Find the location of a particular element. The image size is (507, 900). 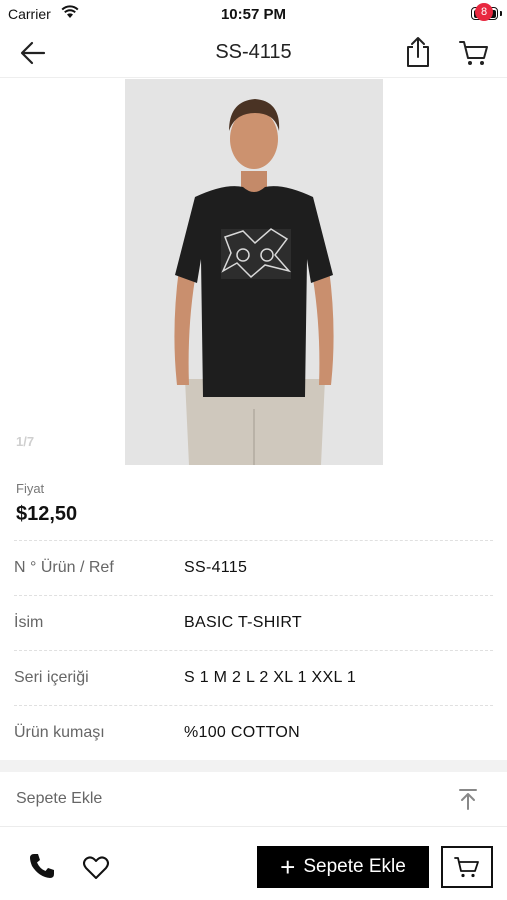

price-value: $12,50 is located at coordinates (47, 514).